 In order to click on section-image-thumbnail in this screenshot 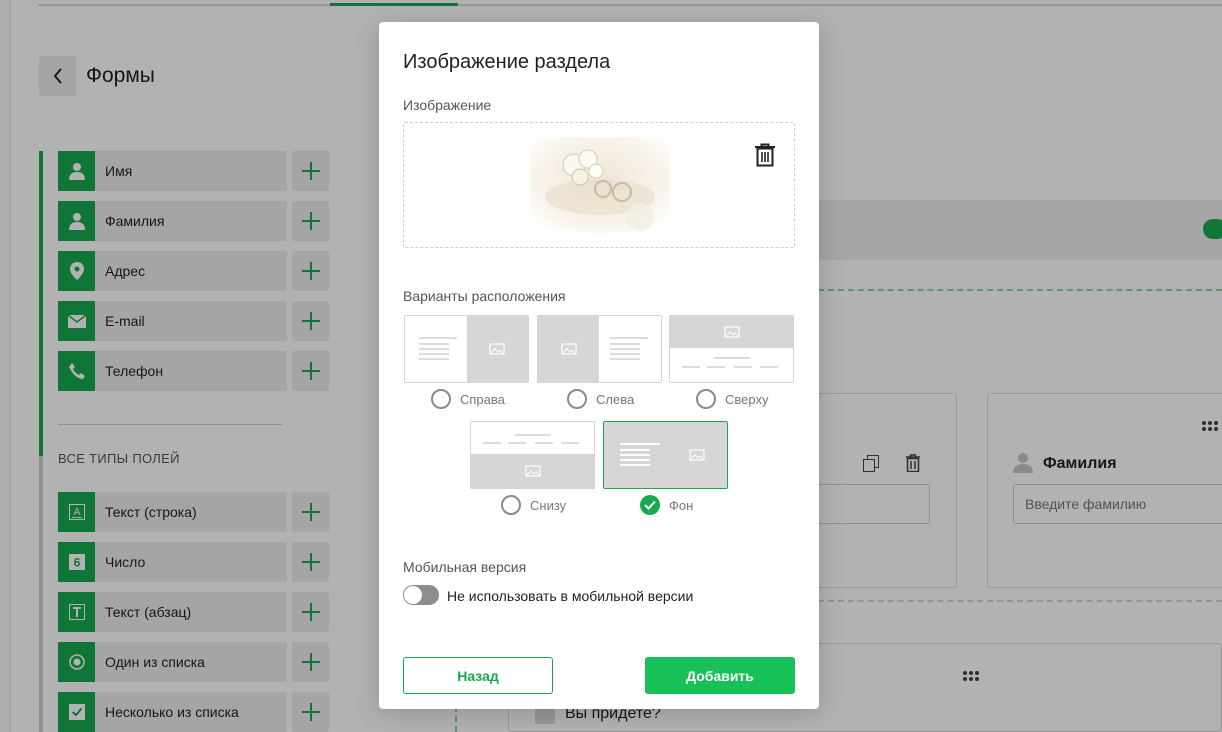, I will do `click(600, 185)`.